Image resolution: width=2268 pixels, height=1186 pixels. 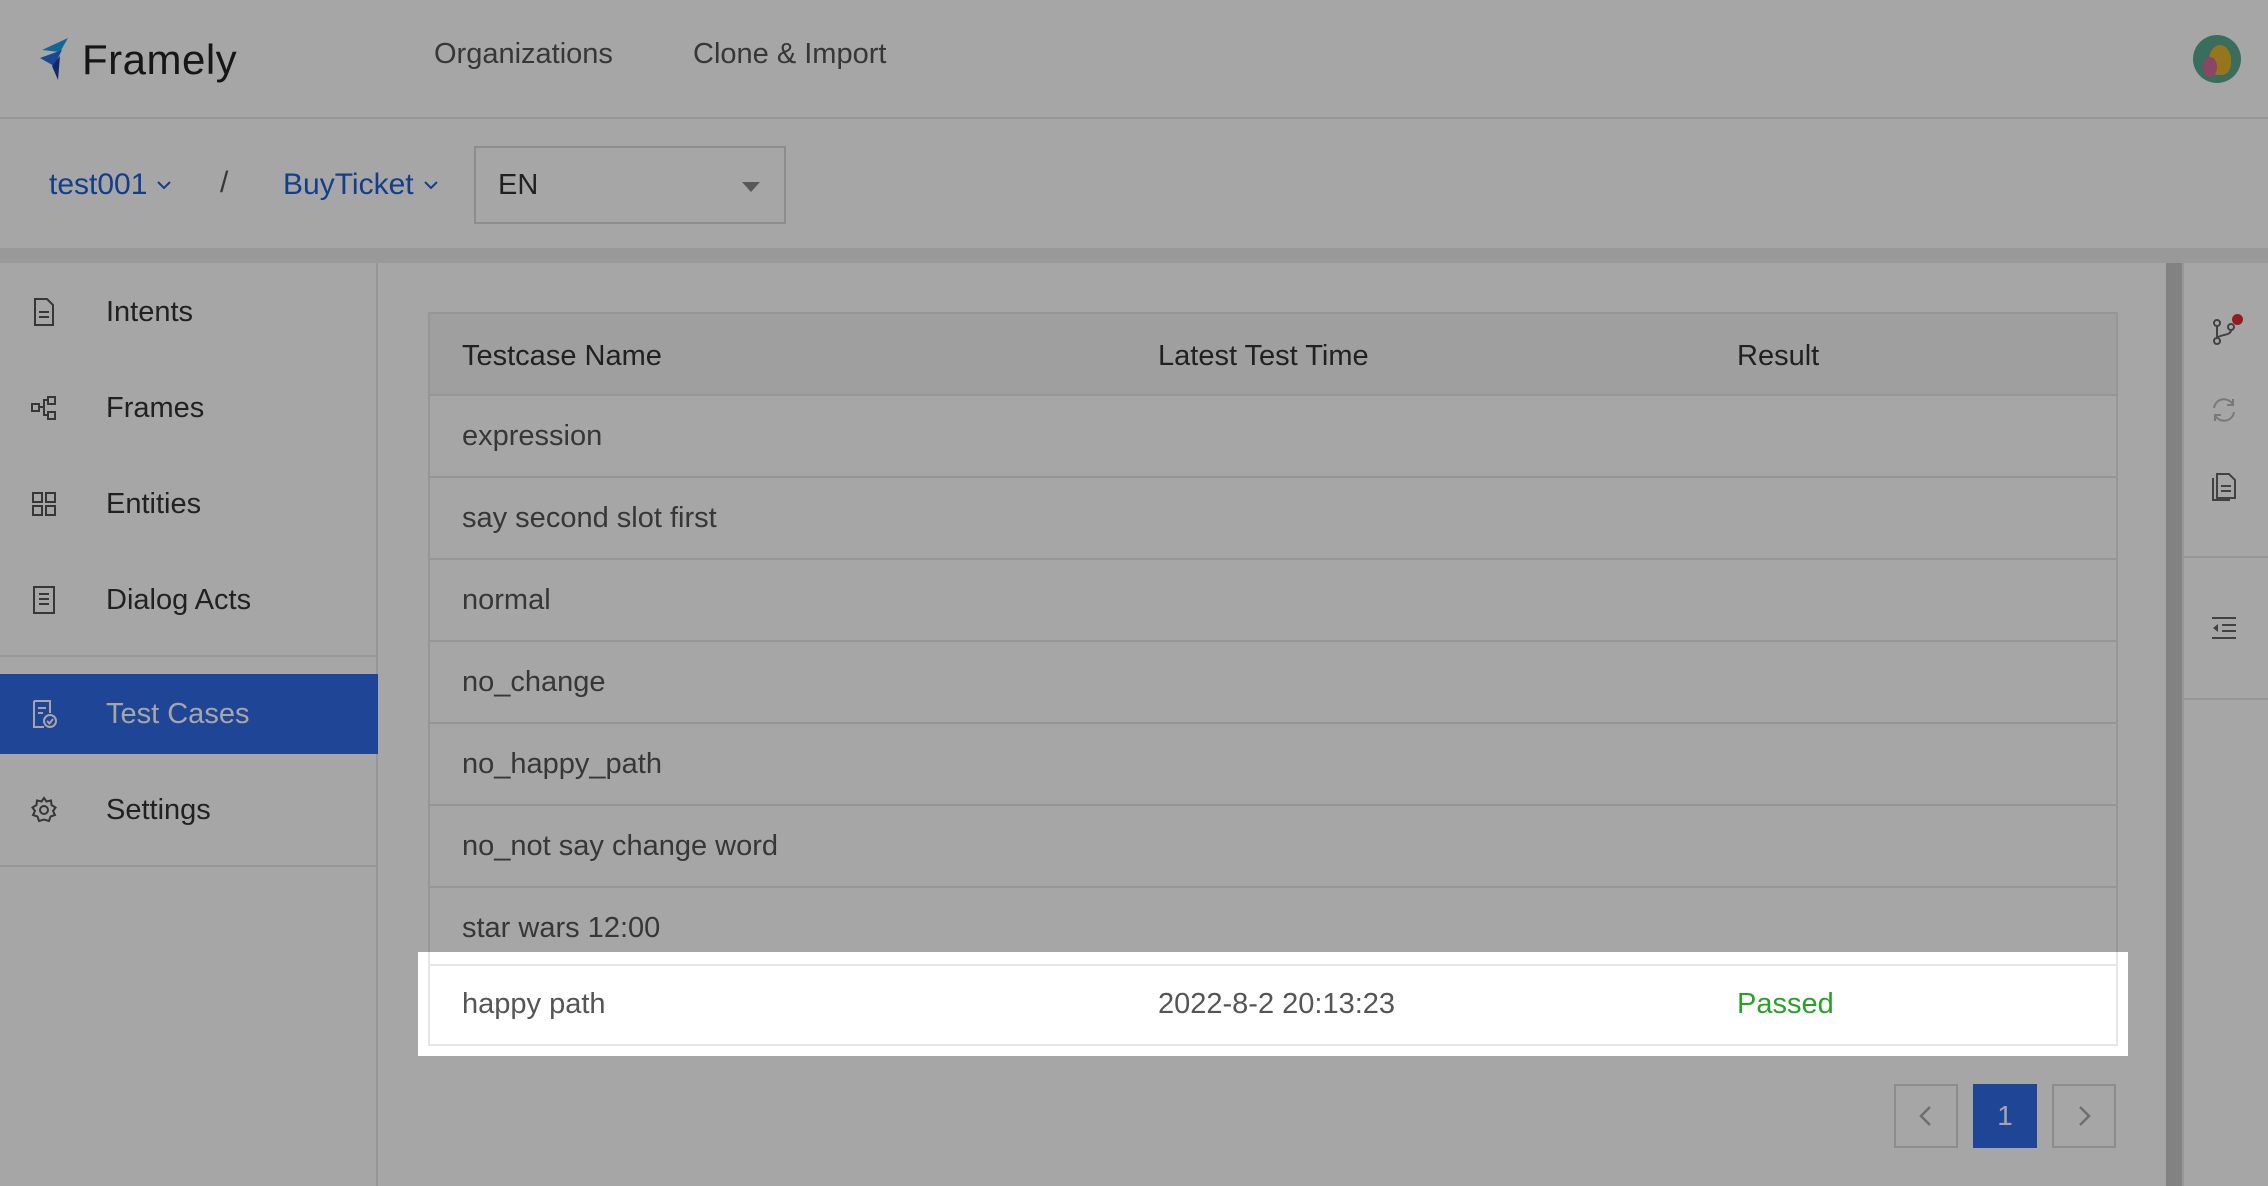 I want to click on document-icon, so click(x=44, y=312).